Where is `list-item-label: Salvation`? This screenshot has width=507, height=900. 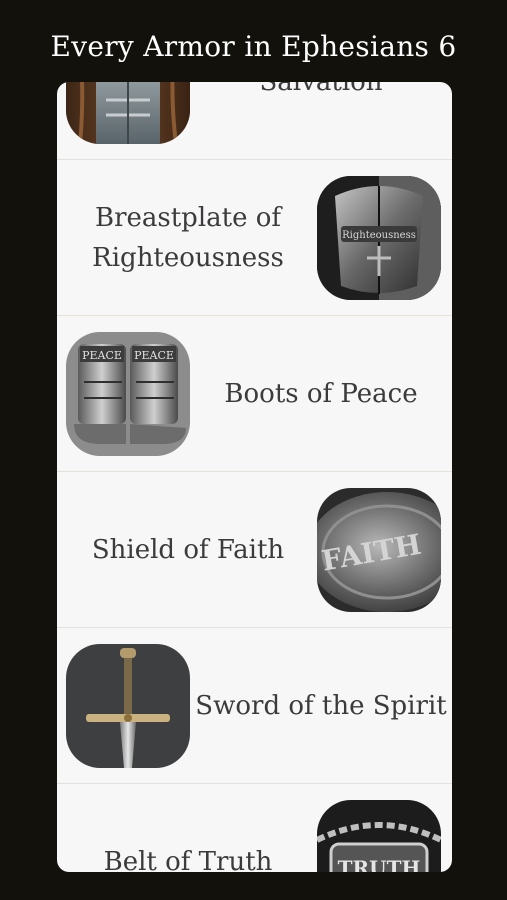
list-item-label: Salvation is located at coordinates (321, 89).